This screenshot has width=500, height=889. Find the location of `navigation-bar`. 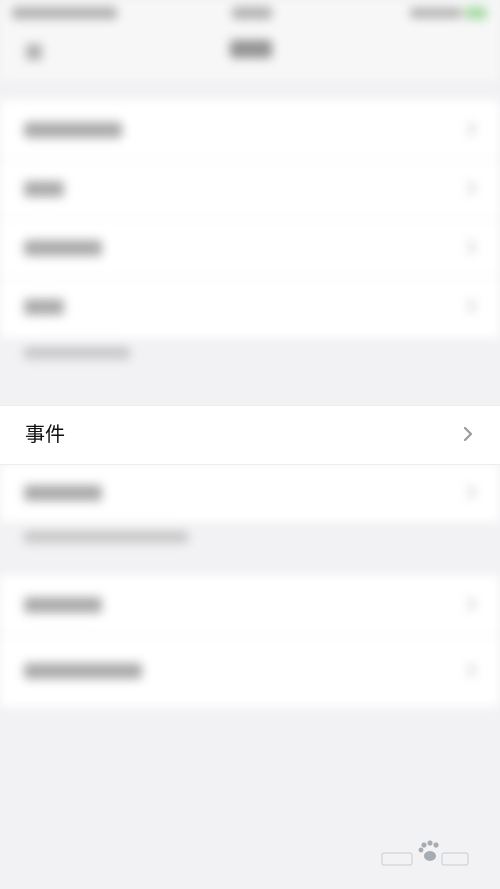

navigation-bar is located at coordinates (250, 54).